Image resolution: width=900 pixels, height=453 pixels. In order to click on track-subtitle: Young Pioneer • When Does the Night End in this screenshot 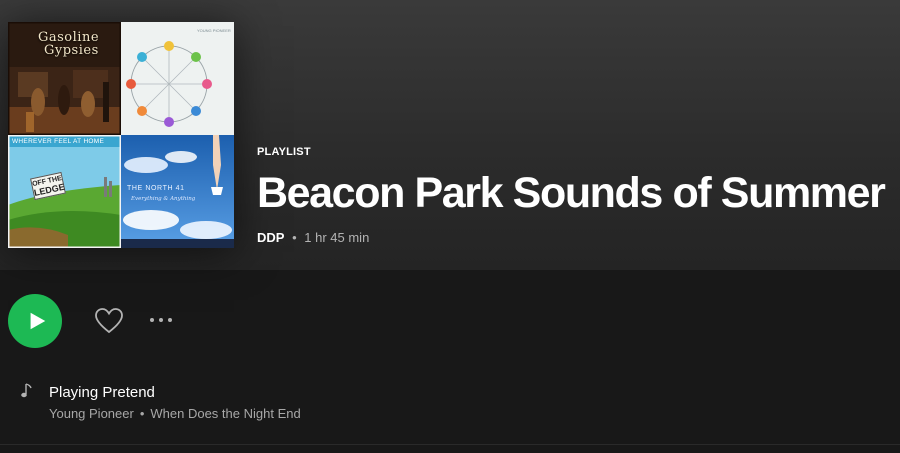, I will do `click(175, 413)`.